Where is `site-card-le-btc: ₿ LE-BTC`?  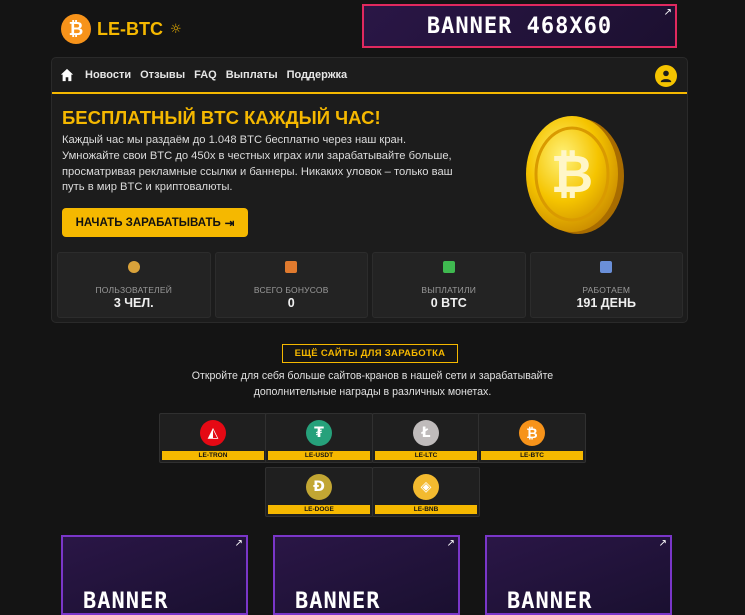 site-card-le-btc: ₿ LE-BTC is located at coordinates (532, 438).